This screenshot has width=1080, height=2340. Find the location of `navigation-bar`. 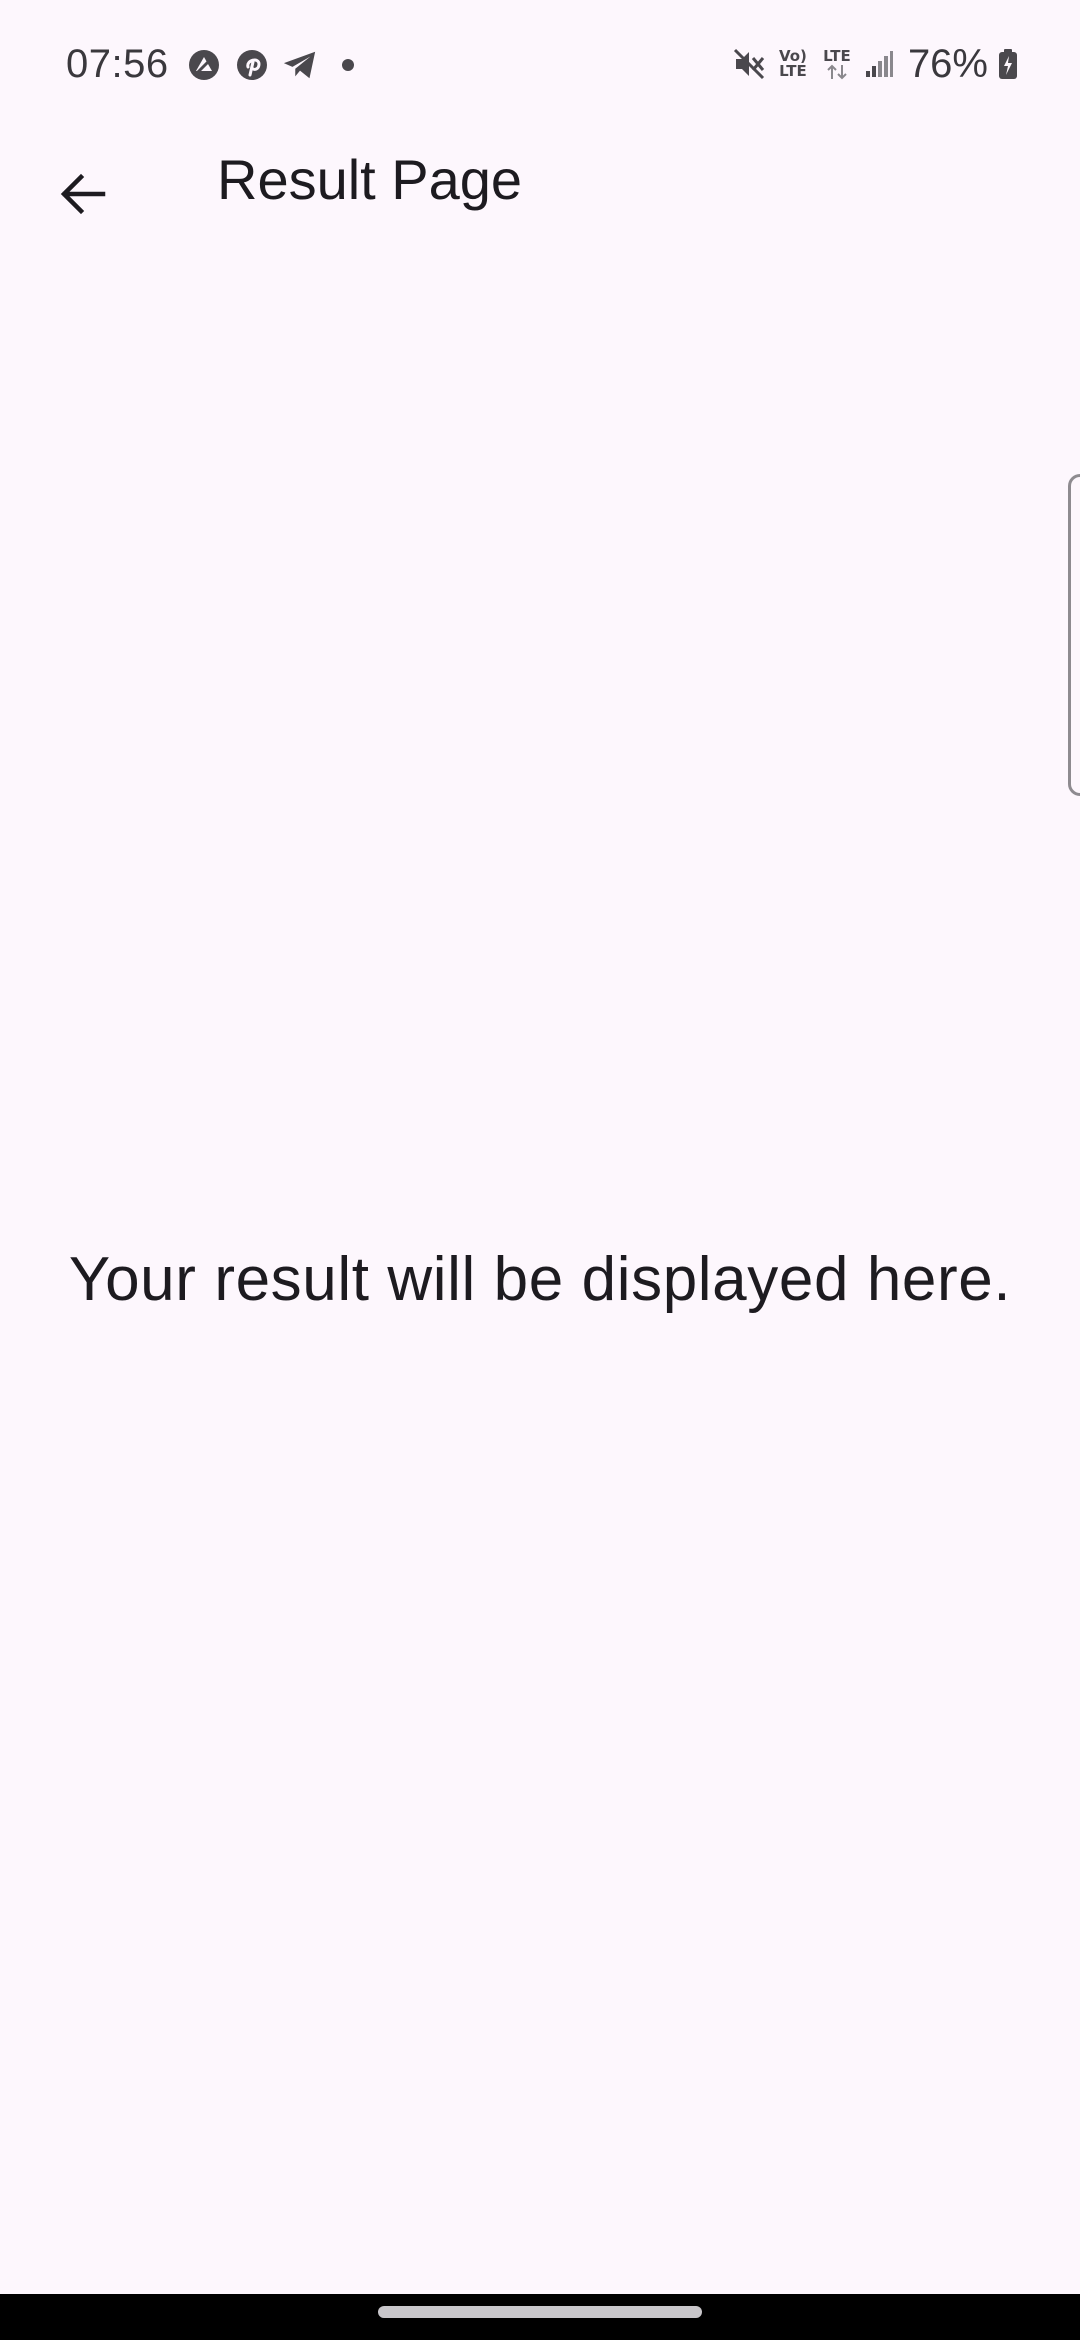

navigation-bar is located at coordinates (540, 2317).